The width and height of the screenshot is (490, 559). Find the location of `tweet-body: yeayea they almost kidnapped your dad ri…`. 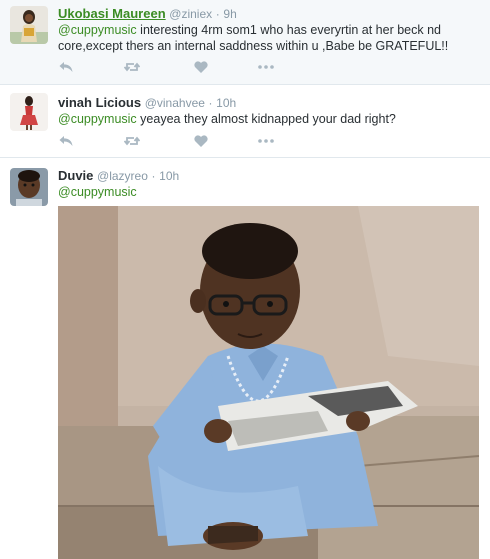

tweet-body: yeayea they almost kidnapped your dad ri… is located at coordinates (266, 119).